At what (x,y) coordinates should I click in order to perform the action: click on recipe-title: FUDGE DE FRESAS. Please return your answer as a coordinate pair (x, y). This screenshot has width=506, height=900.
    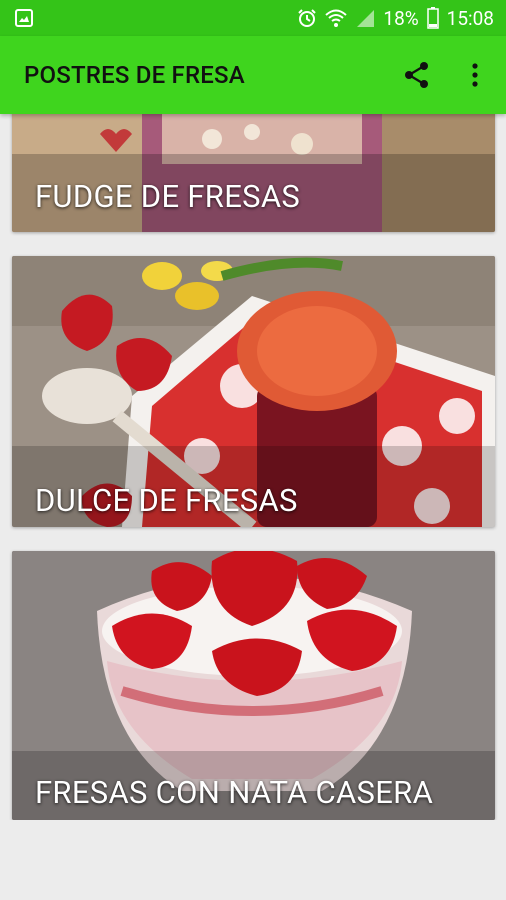
    Looking at the image, I should click on (168, 196).